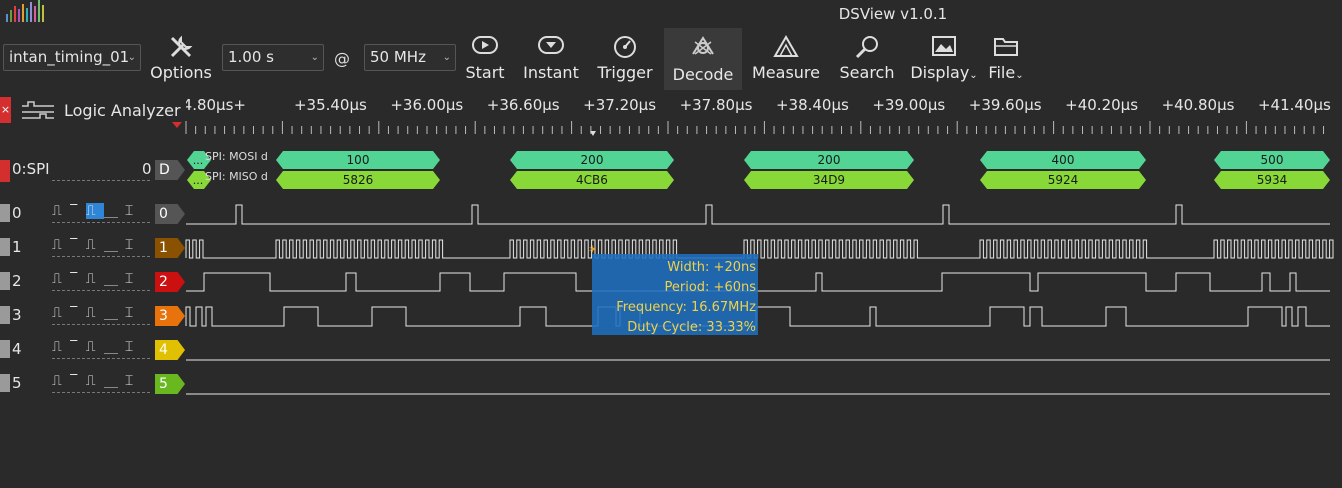 The height and width of the screenshot is (488, 1342). Describe the element at coordinates (1063, 180) in the screenshot. I see `miso-value: 5924` at that location.